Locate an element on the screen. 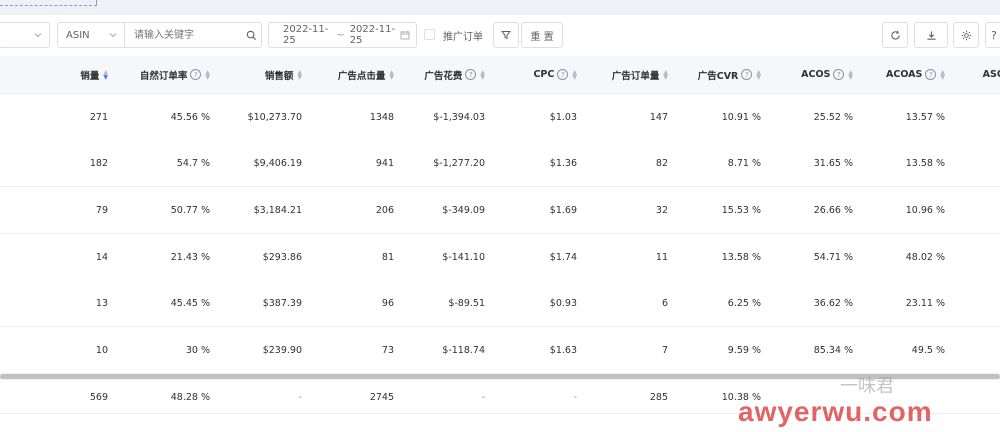 The image size is (1000, 432). column-header-label: 广告点击量 is located at coordinates (361, 76).